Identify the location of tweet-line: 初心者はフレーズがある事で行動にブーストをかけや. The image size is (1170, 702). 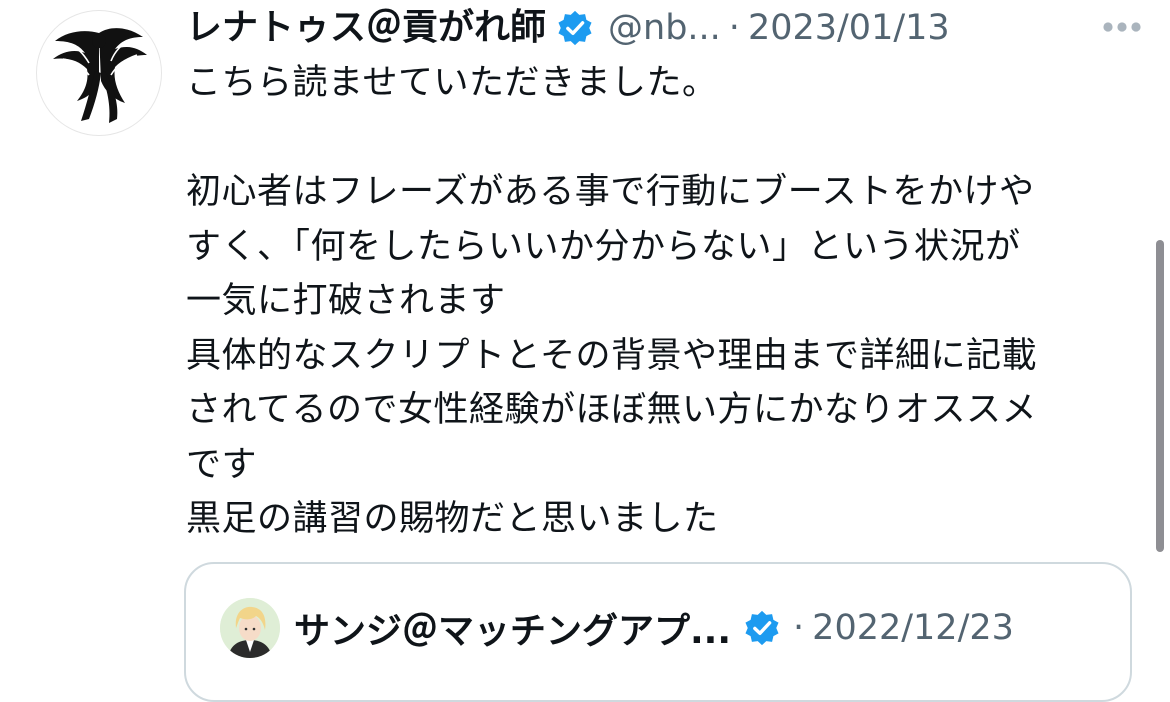
(610, 192).